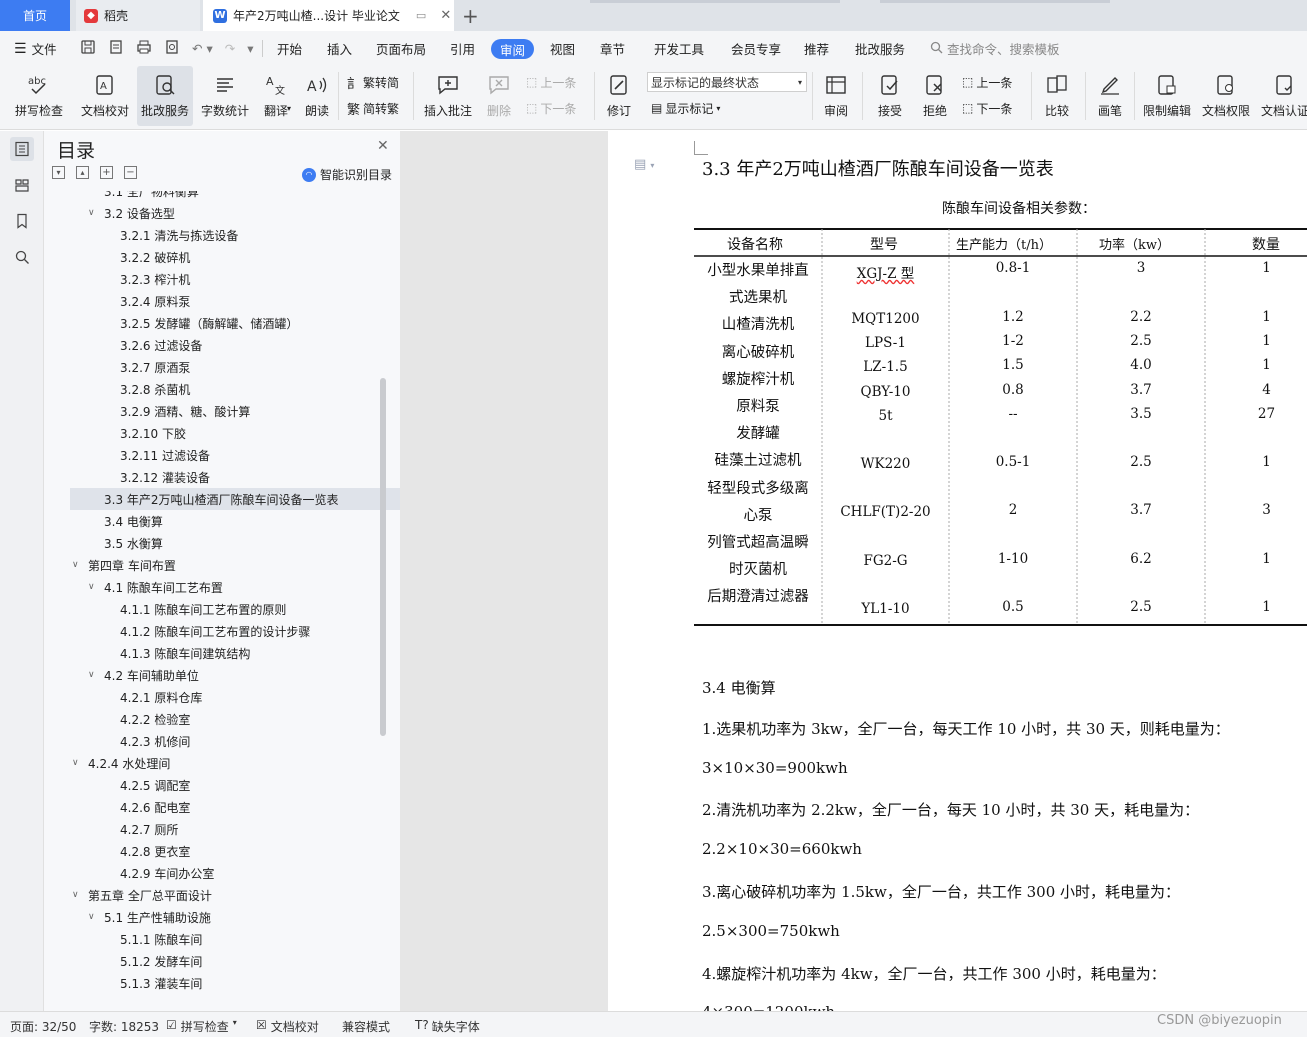 The height and width of the screenshot is (1037, 1307). Describe the element at coordinates (105, 96) in the screenshot. I see `doc-check-button: A 文档校对` at that location.